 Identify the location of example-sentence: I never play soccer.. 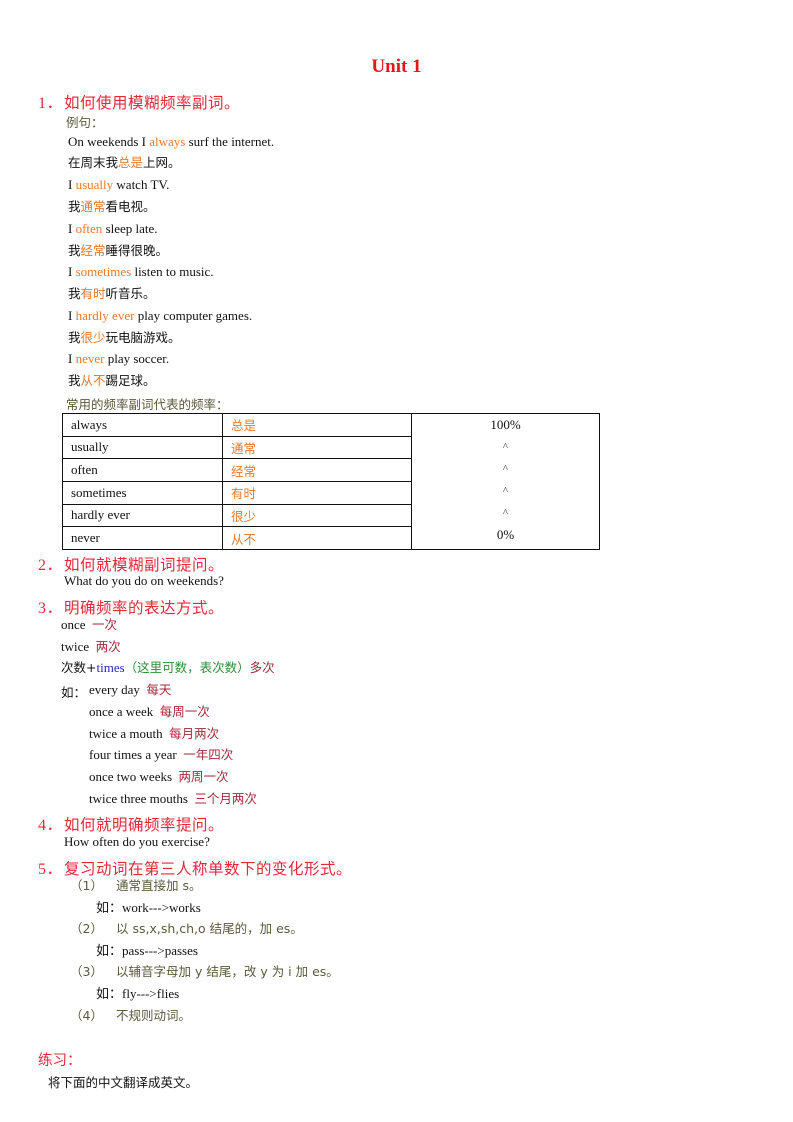
(118, 359).